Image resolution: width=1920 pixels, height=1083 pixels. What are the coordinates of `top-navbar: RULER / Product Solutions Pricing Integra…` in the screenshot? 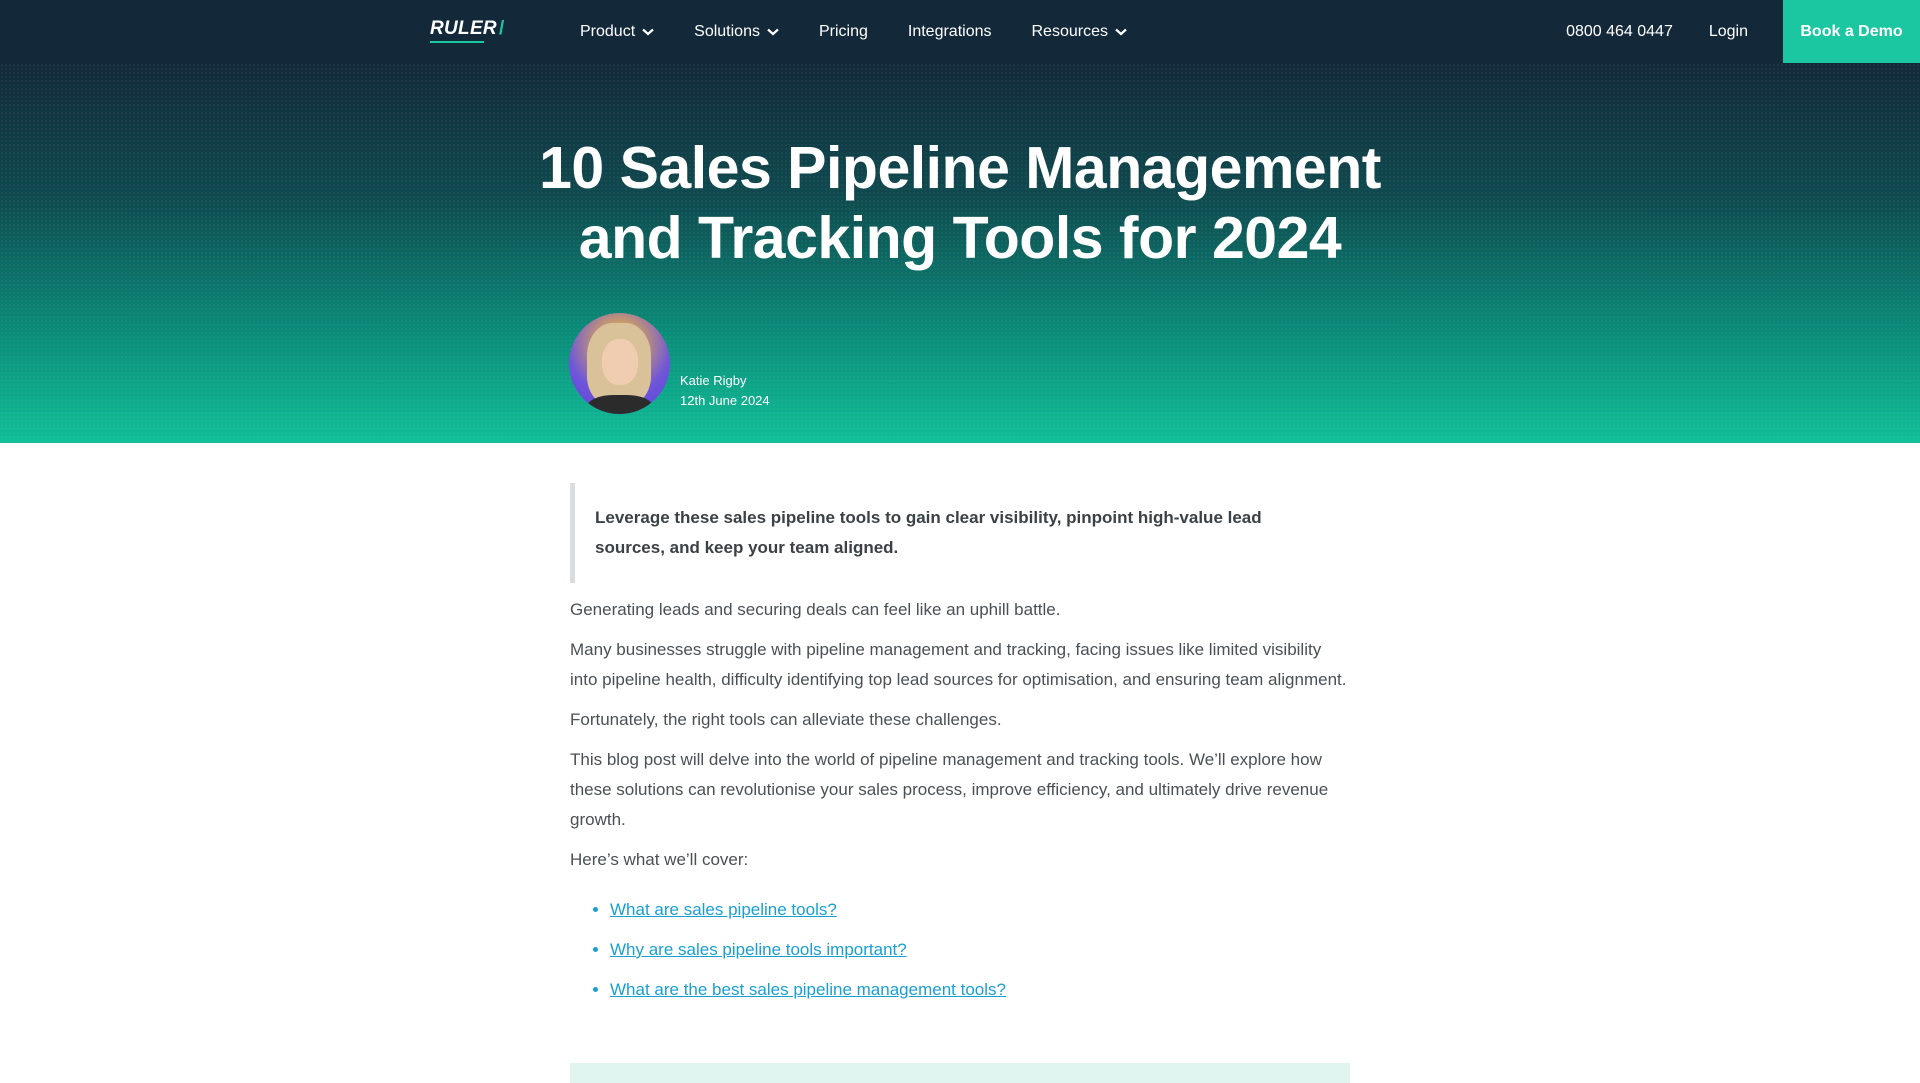 It's located at (960, 31).